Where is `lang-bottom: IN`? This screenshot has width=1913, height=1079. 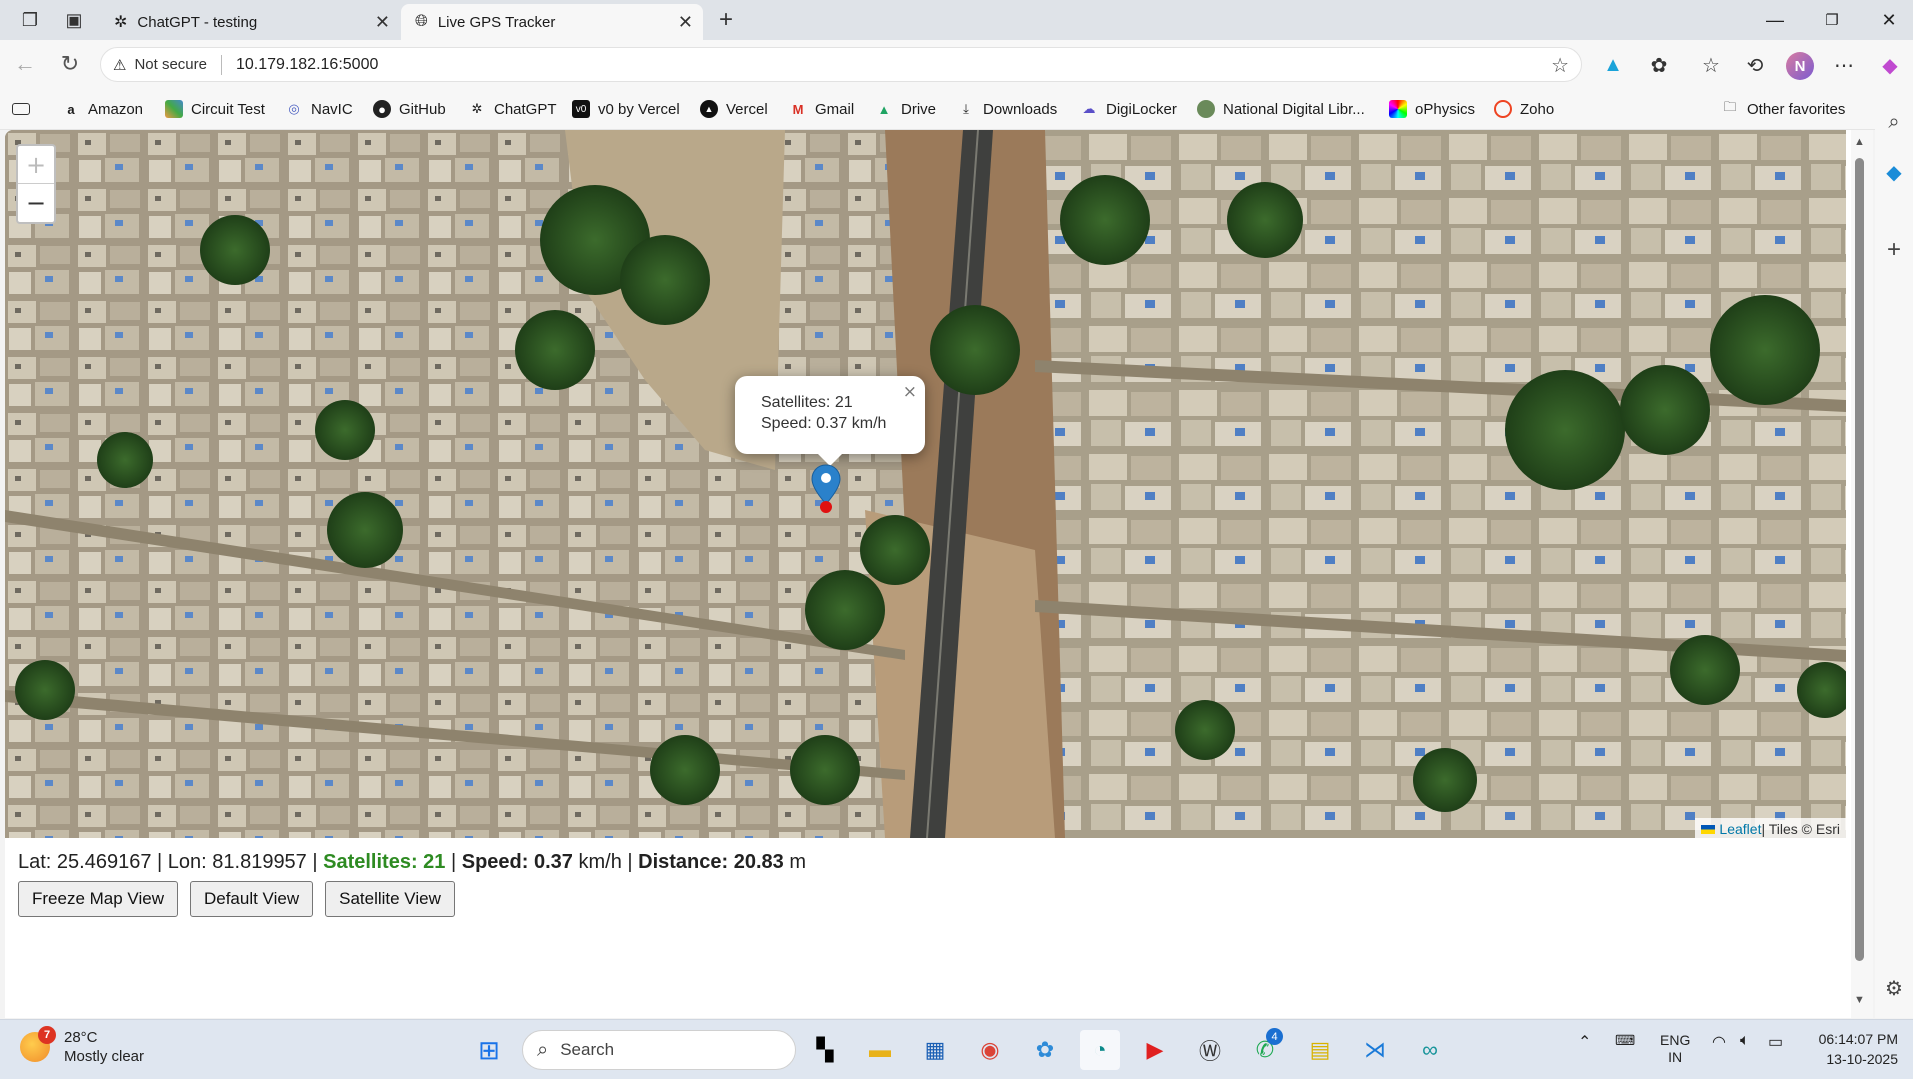 lang-bottom: IN is located at coordinates (1675, 1057).